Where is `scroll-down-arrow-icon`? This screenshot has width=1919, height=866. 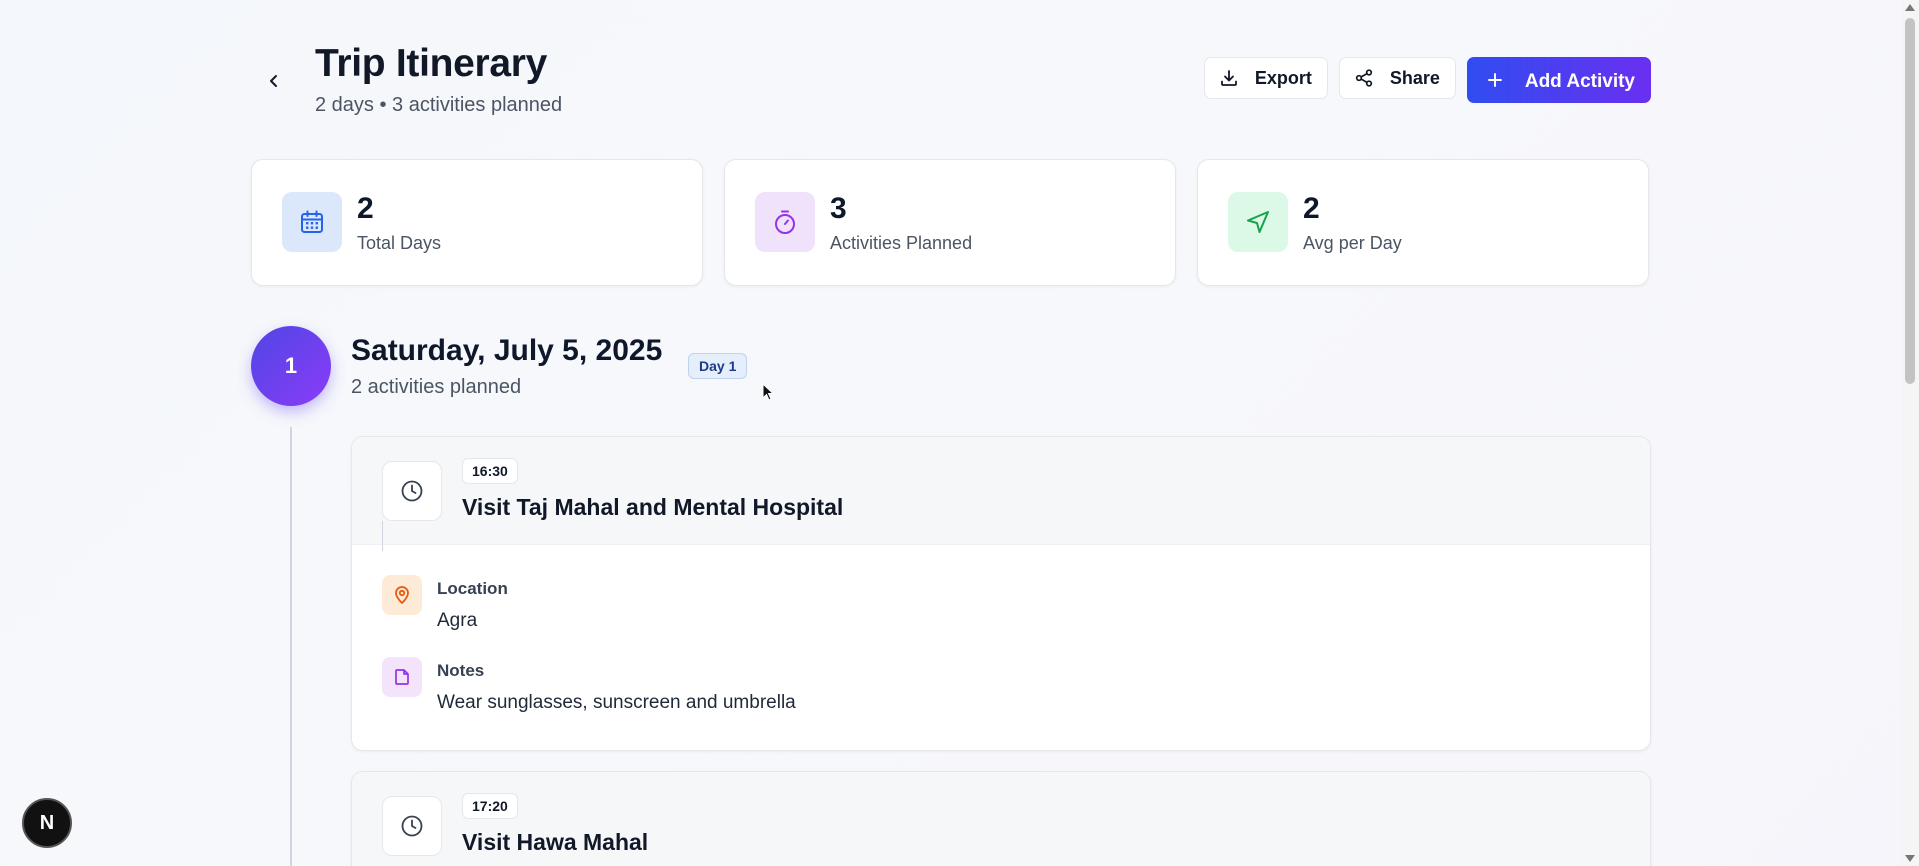 scroll-down-arrow-icon is located at coordinates (1910, 858).